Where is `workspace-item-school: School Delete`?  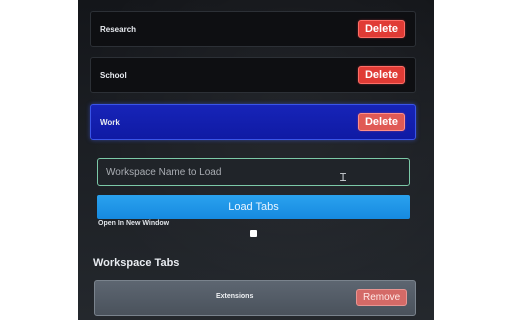 workspace-item-school: School Delete is located at coordinates (253, 75).